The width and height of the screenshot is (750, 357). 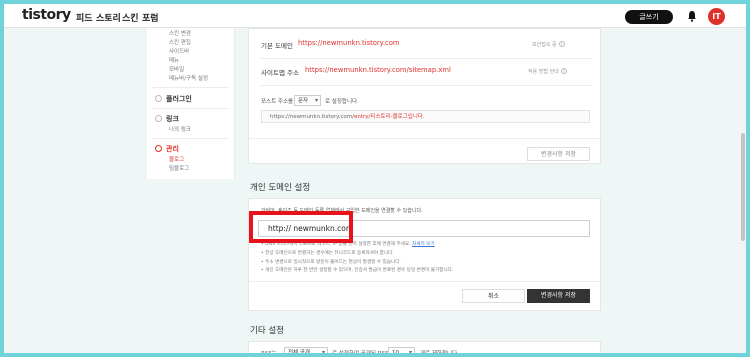 What do you see at coordinates (176, 69) in the screenshot?
I see `sidebar-item-mobile: 모바일` at bounding box center [176, 69].